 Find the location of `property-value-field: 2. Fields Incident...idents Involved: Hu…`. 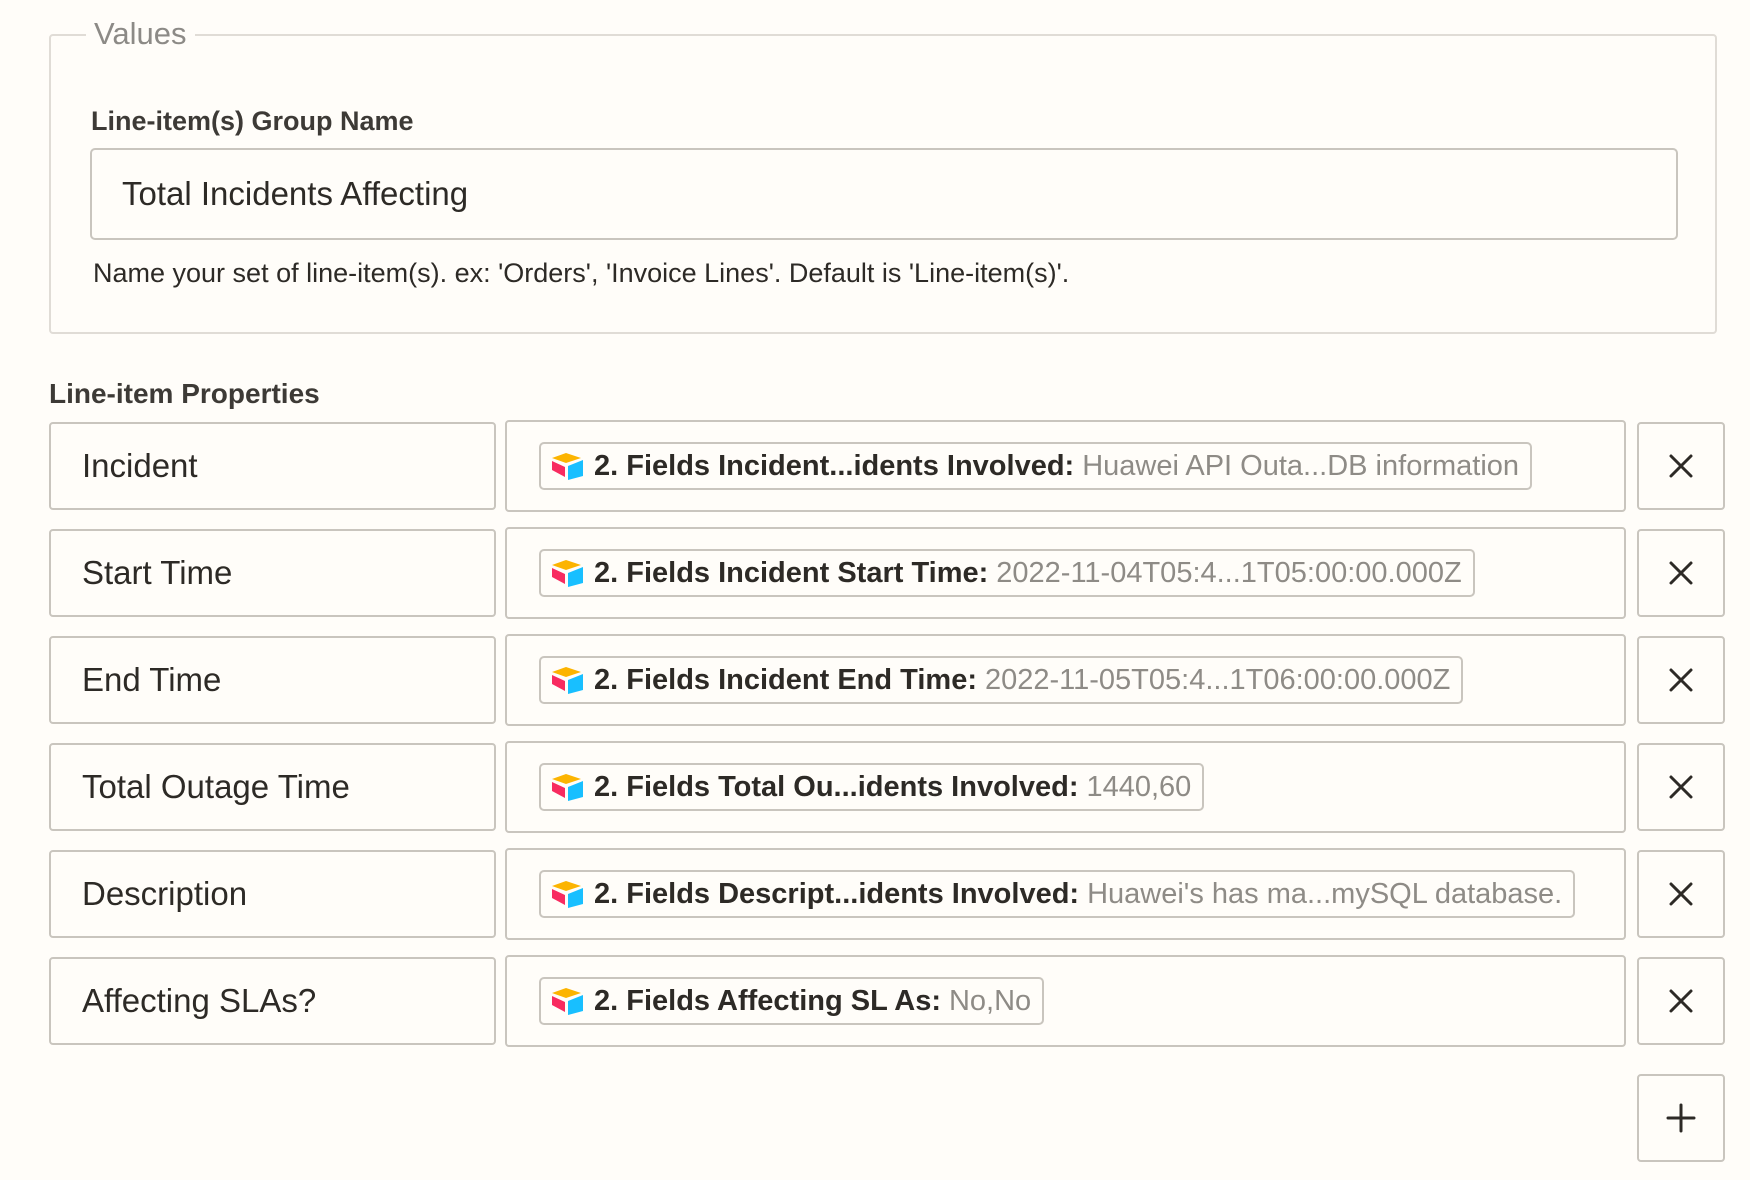

property-value-field: 2. Fields Incident...idents Involved: Hu… is located at coordinates (1065, 466).